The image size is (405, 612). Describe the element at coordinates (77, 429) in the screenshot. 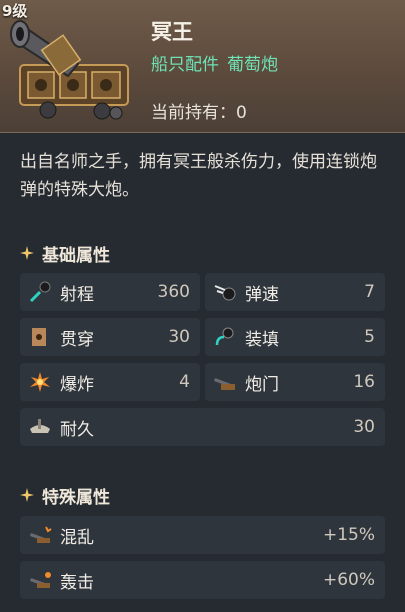

I see `stat-label: 耐久` at that location.